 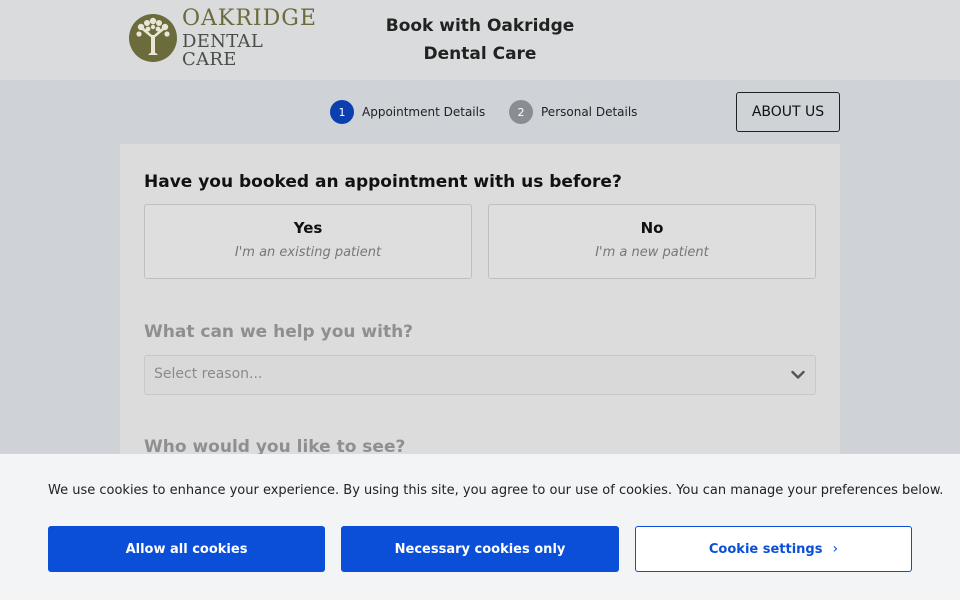 I want to click on logo: OAKRIDGE DENTAL CARE, so click(x=222, y=37).